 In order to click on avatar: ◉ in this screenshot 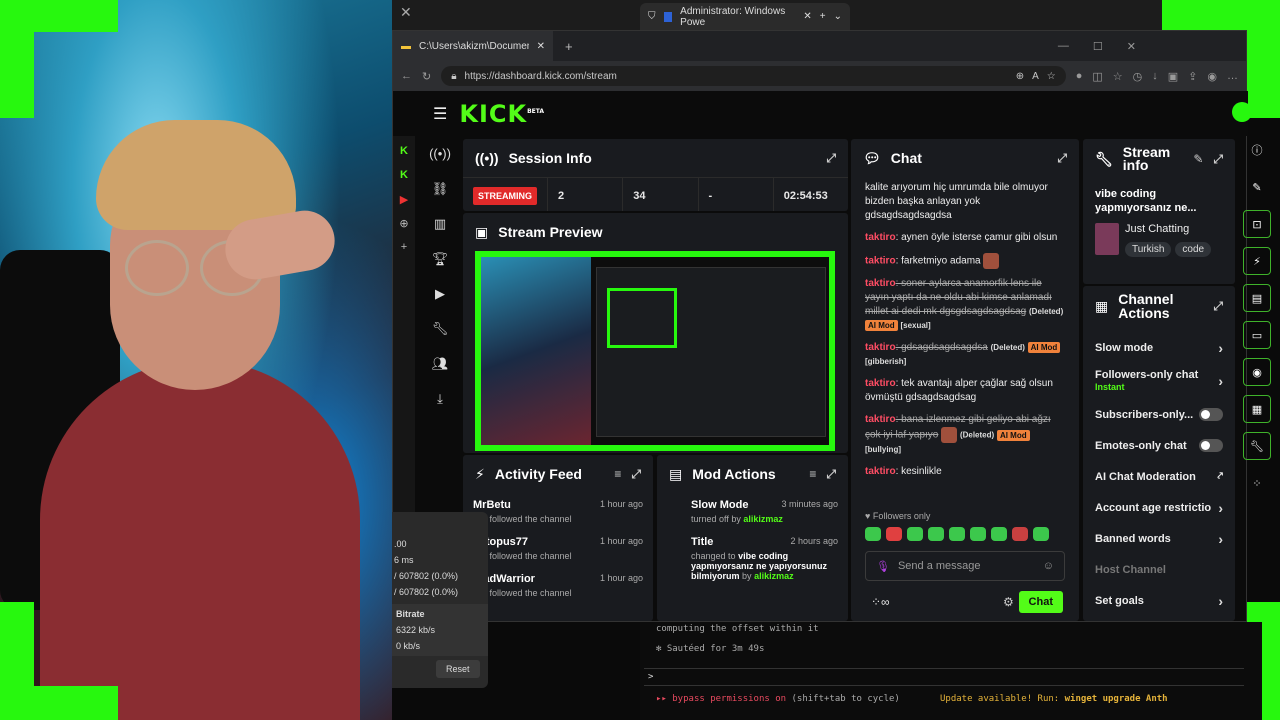, I will do `click(1212, 76)`.